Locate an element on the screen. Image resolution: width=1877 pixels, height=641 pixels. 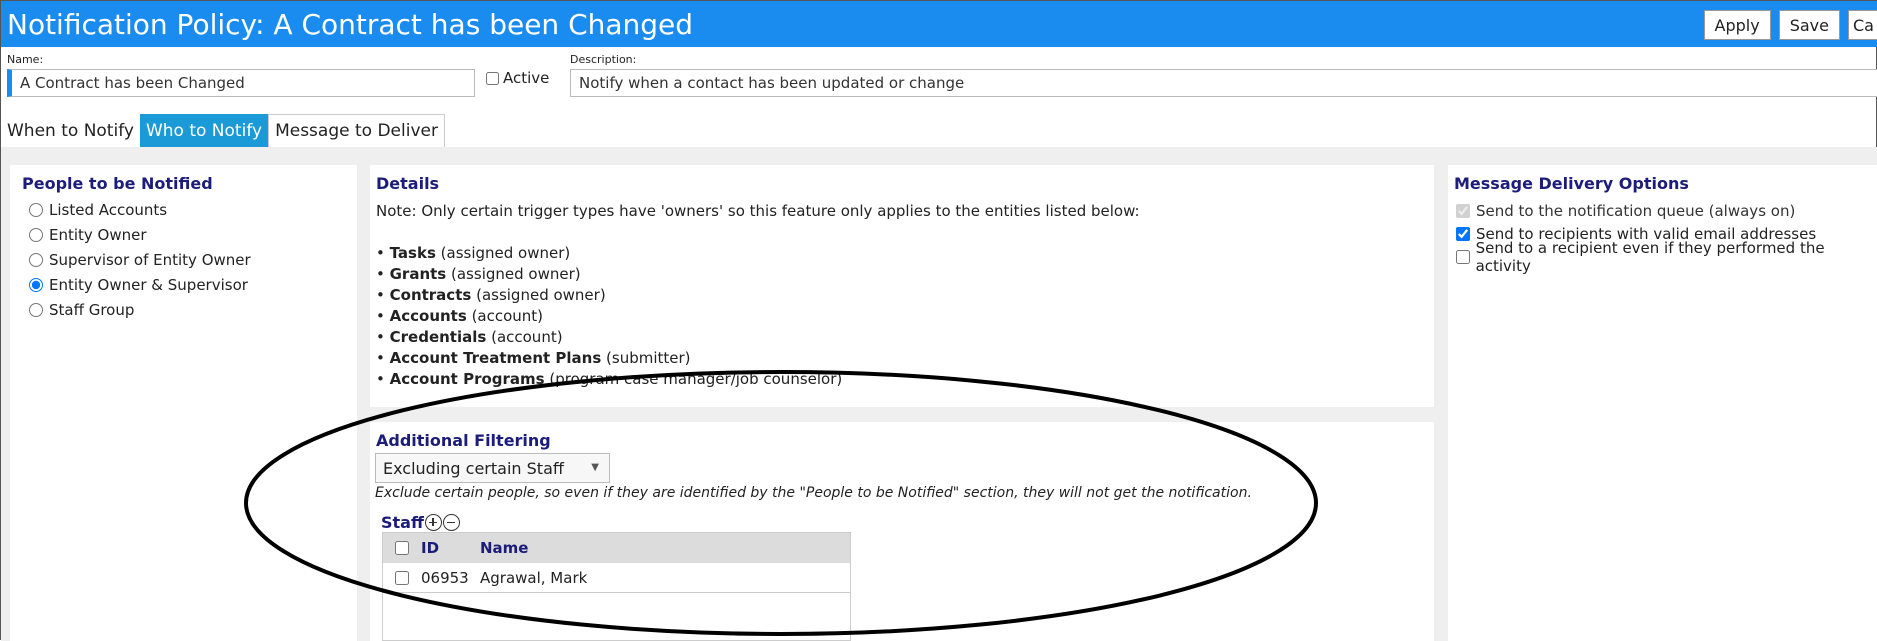
staff-grid: ID Name 06953 Agrawal, Mark is located at coordinates (616, 586).